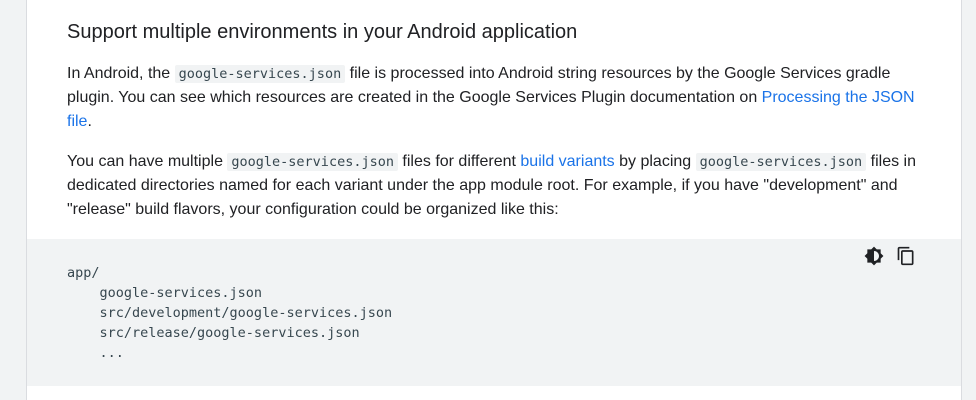 Image resolution: width=976 pixels, height=400 pixels. Describe the element at coordinates (567, 161) in the screenshot. I see `build-variants-link: build variants` at that location.